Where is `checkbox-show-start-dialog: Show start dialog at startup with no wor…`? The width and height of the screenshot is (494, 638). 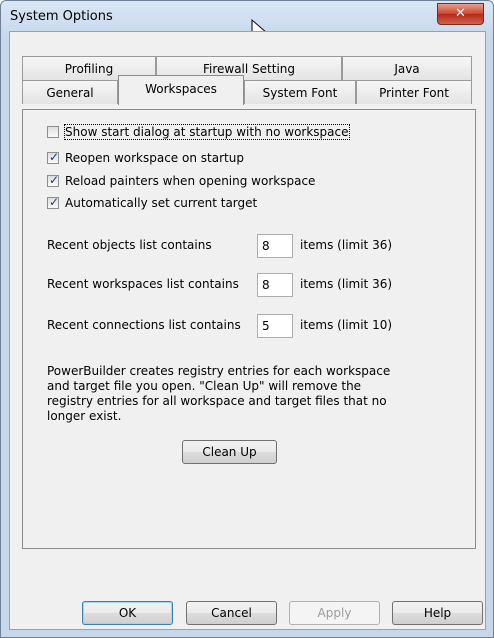 checkbox-show-start-dialog: Show start dialog at startup with no wor… is located at coordinates (198, 132).